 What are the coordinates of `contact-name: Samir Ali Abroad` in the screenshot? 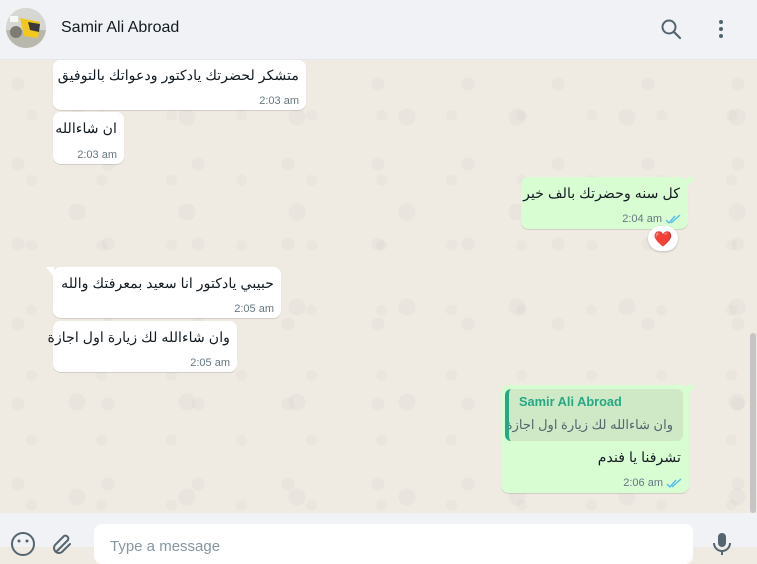 It's located at (120, 28).